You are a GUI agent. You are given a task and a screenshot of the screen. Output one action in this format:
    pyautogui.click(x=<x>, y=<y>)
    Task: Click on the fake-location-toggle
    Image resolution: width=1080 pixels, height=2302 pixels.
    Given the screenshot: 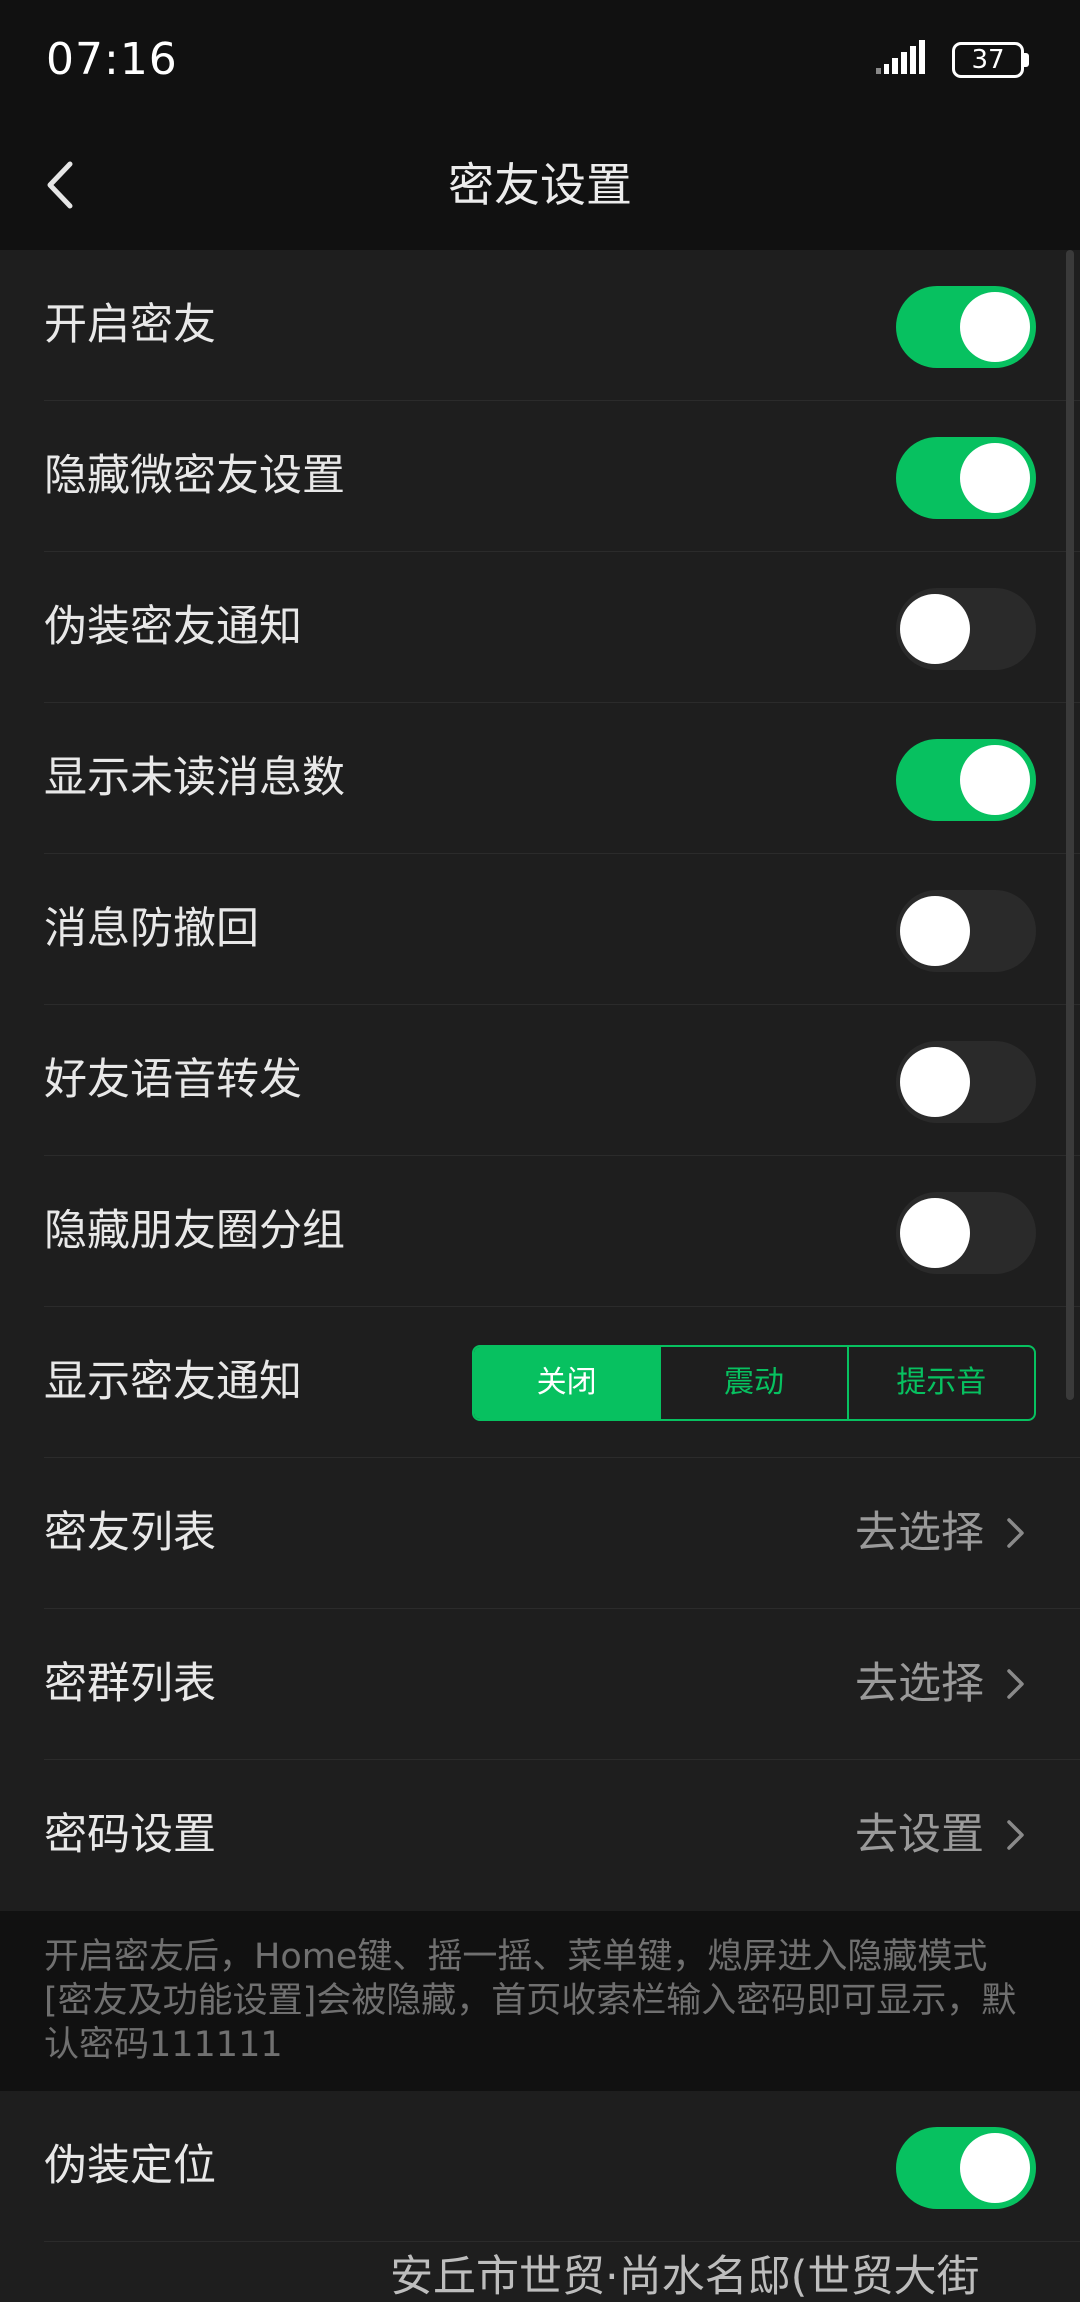 What is the action you would take?
    pyautogui.click(x=966, y=2168)
    